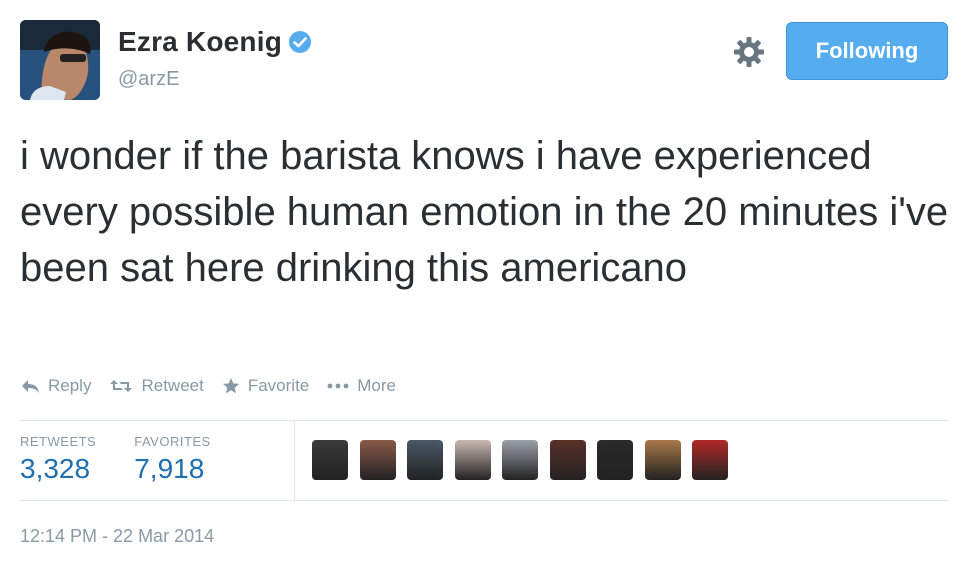 The image size is (980, 568). Describe the element at coordinates (338, 386) in the screenshot. I see `more-icon` at that location.